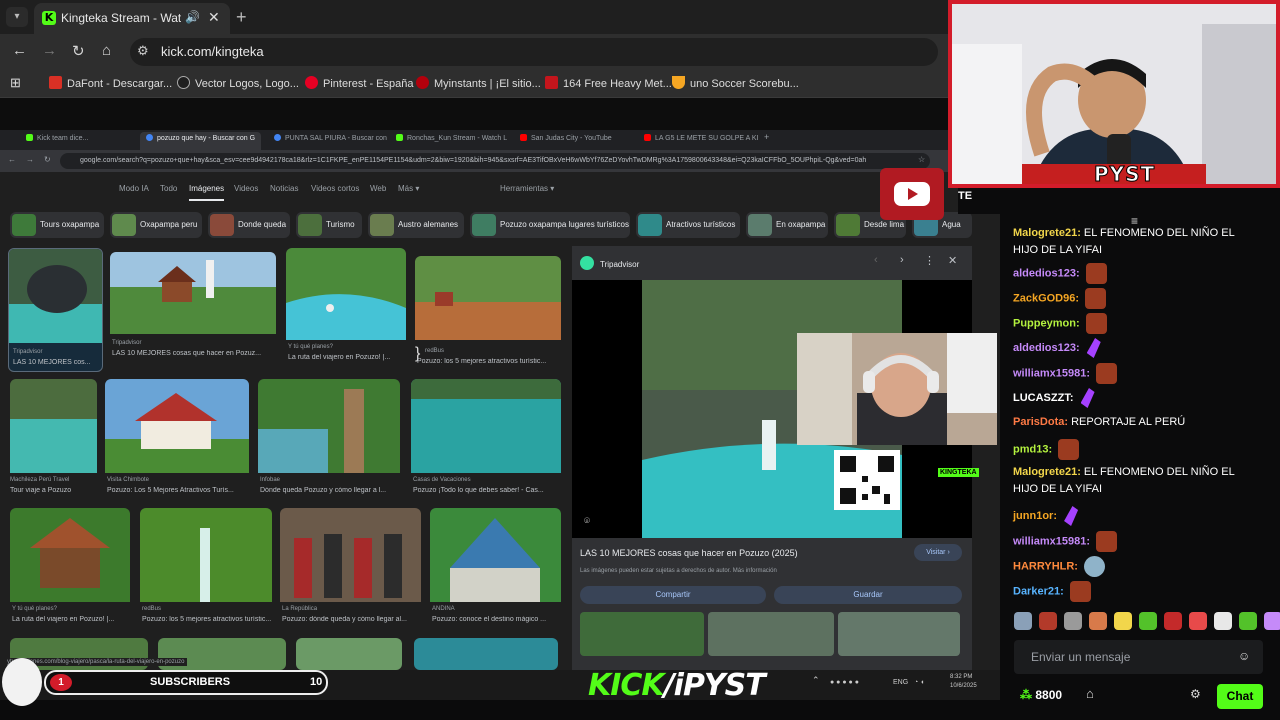  Describe the element at coordinates (673, 595) in the screenshot. I see `share-button: Compartir` at that location.